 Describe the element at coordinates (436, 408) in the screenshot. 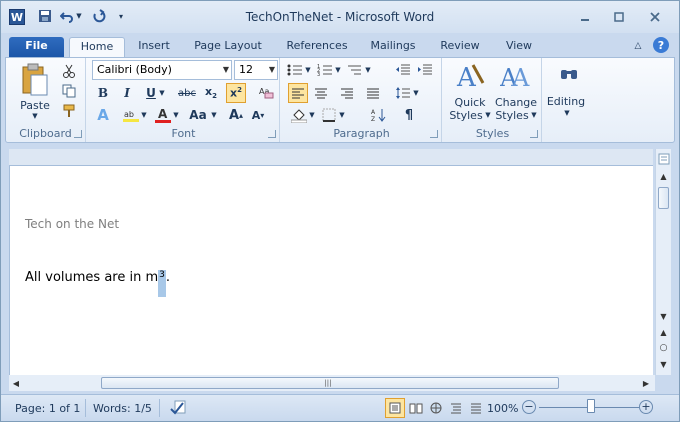

I see `web-layout-icon` at that location.